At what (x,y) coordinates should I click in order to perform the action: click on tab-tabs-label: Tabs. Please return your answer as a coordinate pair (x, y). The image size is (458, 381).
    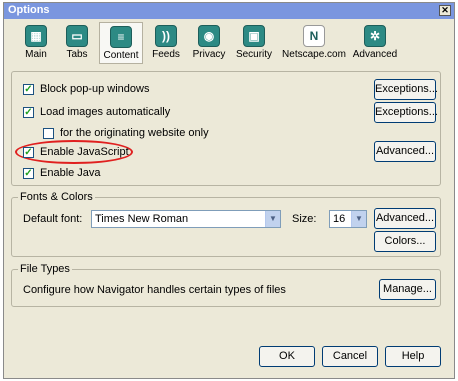
    Looking at the image, I should click on (77, 54).